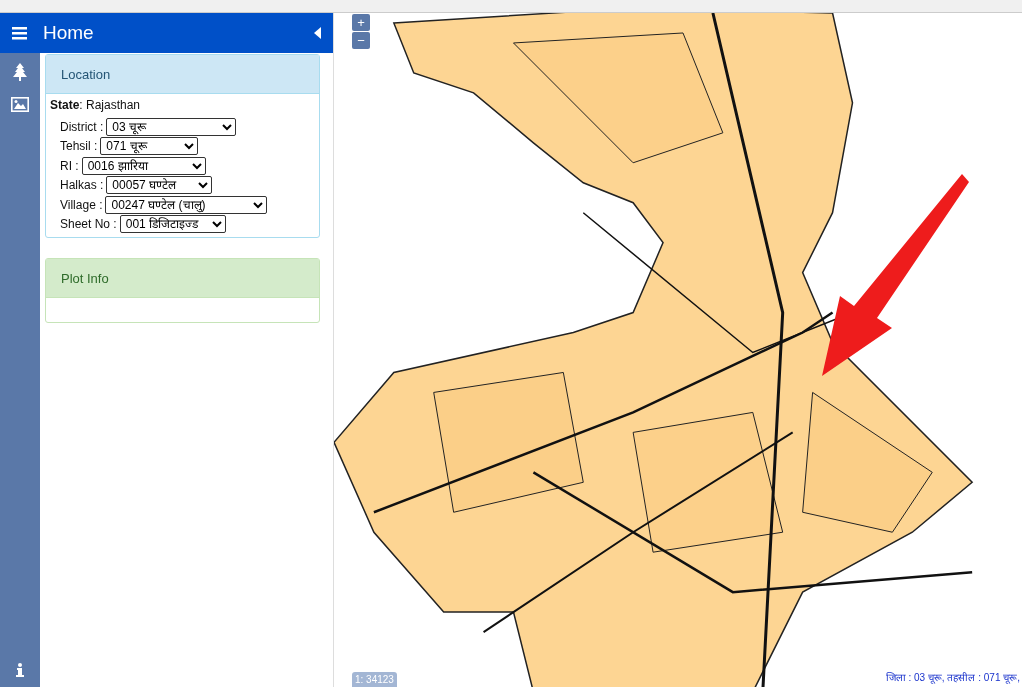 Image resolution: width=1022 pixels, height=687 pixels. What do you see at coordinates (143, 165) in the screenshot?
I see `dropdown: 0016 झारिया` at bounding box center [143, 165].